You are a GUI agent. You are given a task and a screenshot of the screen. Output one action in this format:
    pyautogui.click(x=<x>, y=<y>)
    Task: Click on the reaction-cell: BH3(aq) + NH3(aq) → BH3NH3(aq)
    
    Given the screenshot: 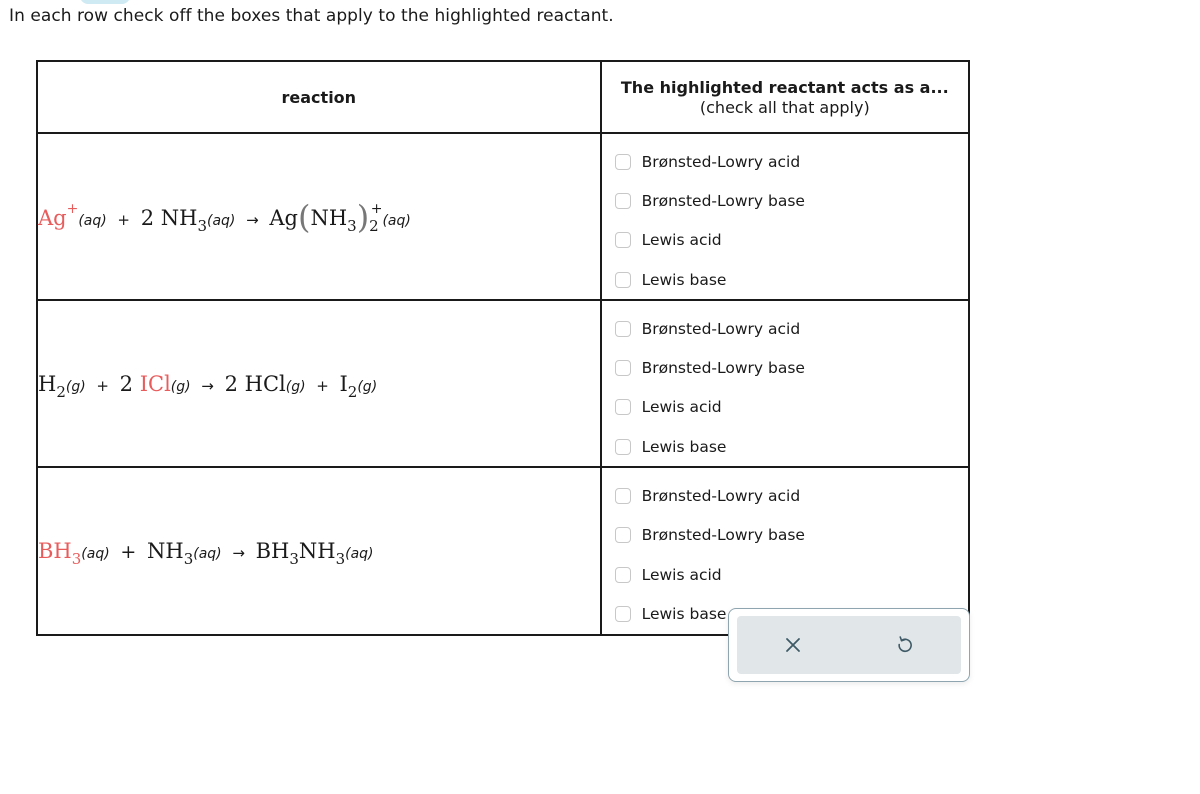 What is the action you would take?
    pyautogui.click(x=319, y=551)
    